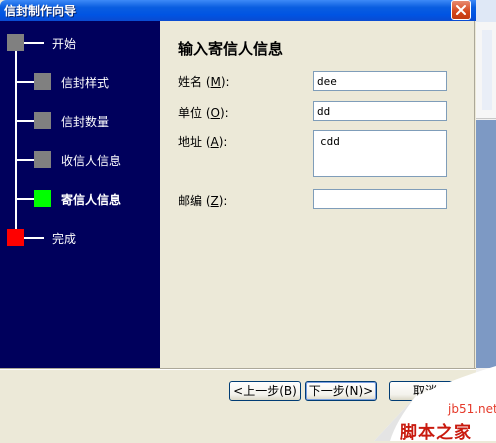 This screenshot has height=443, width=496. Describe the element at coordinates (436, 433) in the screenshot. I see `watermark-brand: 脚本之家` at that location.